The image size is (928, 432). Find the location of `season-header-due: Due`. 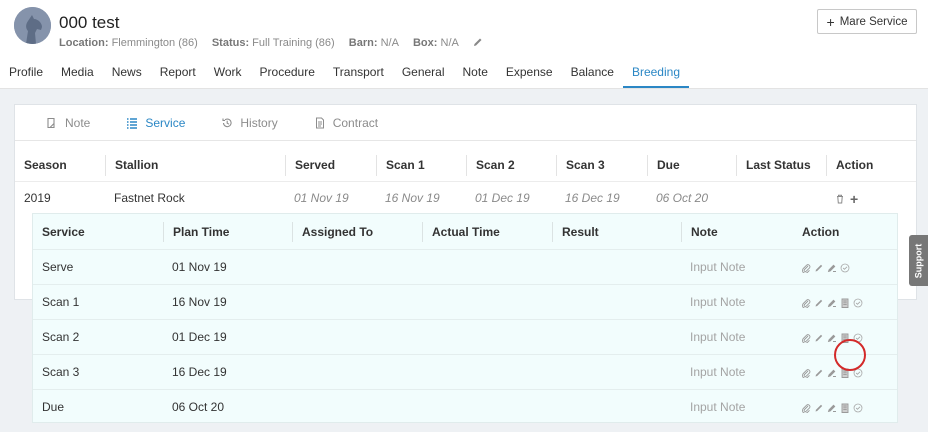

season-header-due: Due is located at coordinates (663, 165).